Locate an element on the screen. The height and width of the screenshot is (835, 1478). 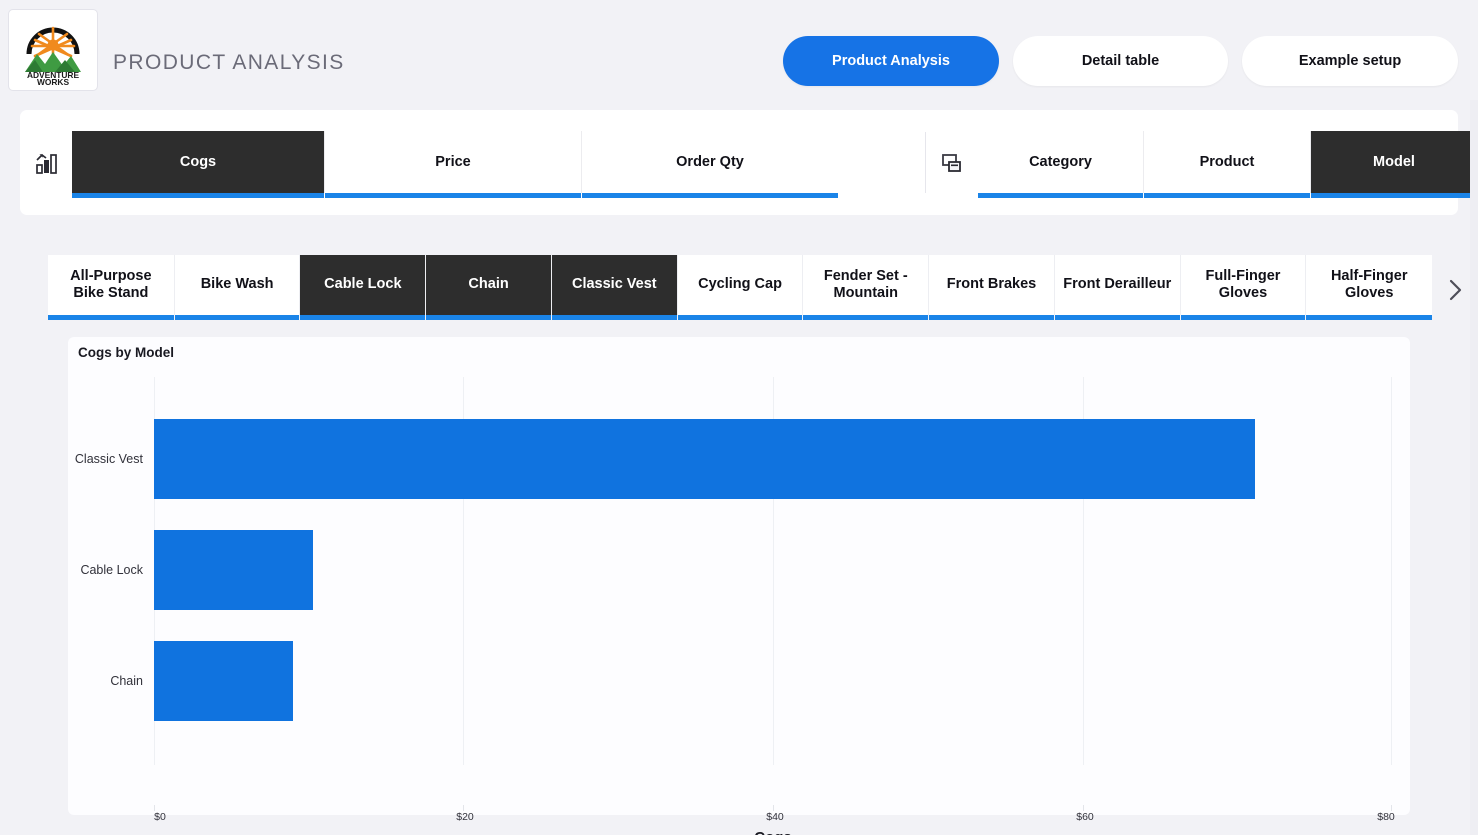
adventure-works-logo: ADVENTURE WORKS is located at coordinates (53, 50).